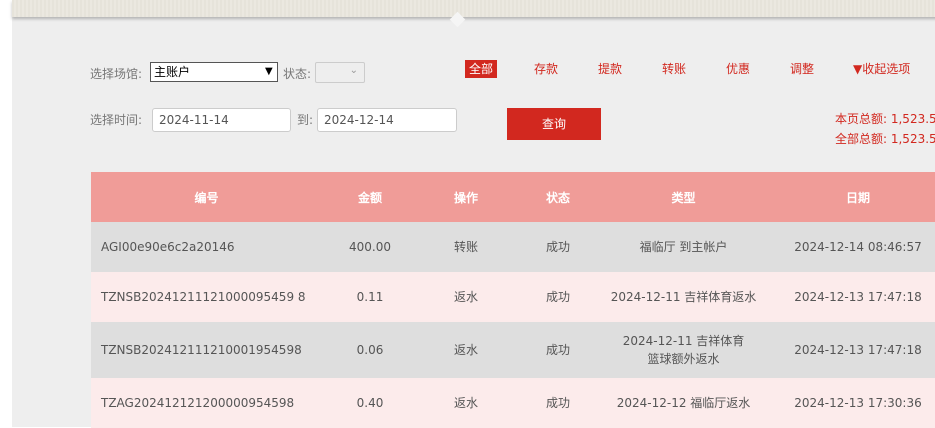  I want to click on venue-value: 主账户, so click(172, 72).